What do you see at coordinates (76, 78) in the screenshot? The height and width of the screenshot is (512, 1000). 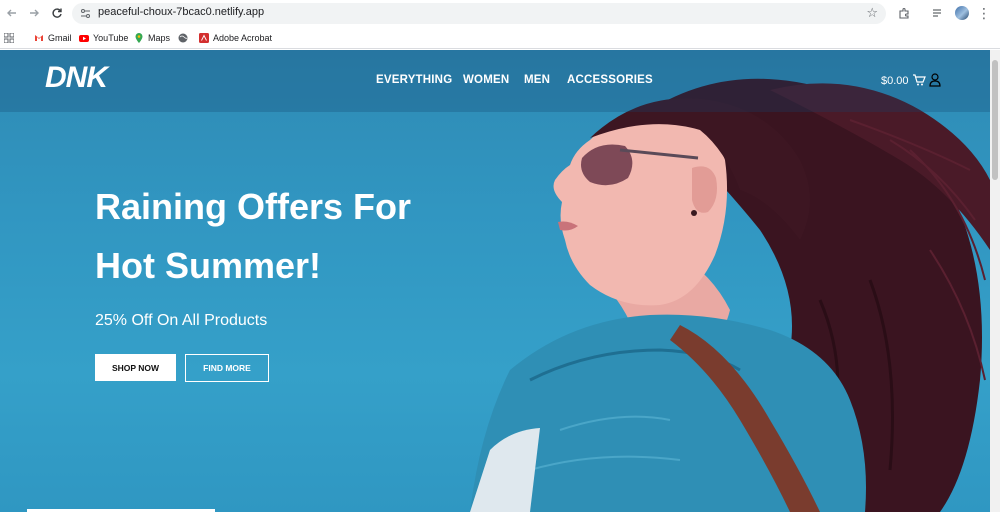 I see `site-logo: DNK` at bounding box center [76, 78].